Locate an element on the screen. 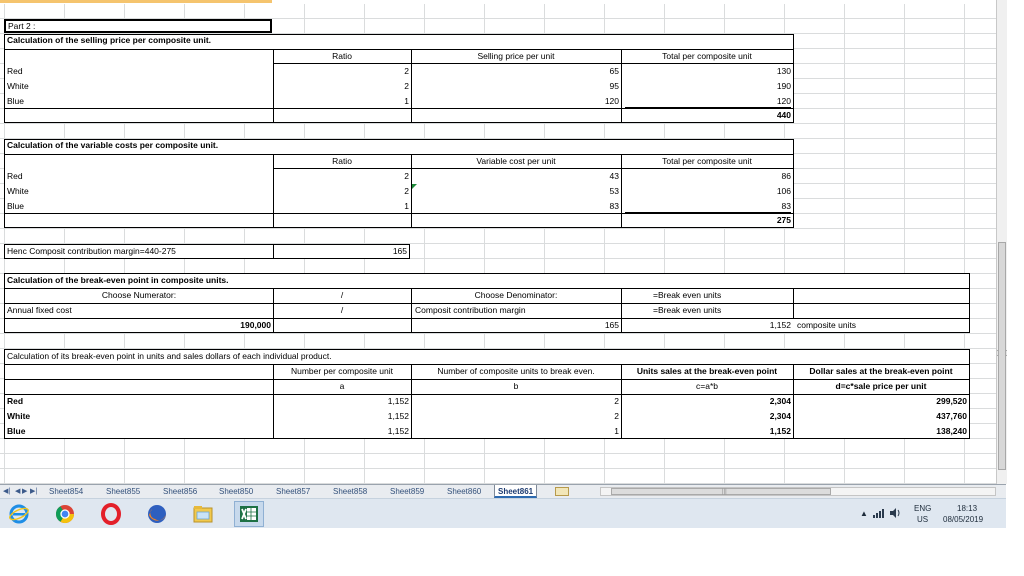 Image resolution: width=1024 pixels, height=576 pixels. price-red: 65 is located at coordinates (614, 71).